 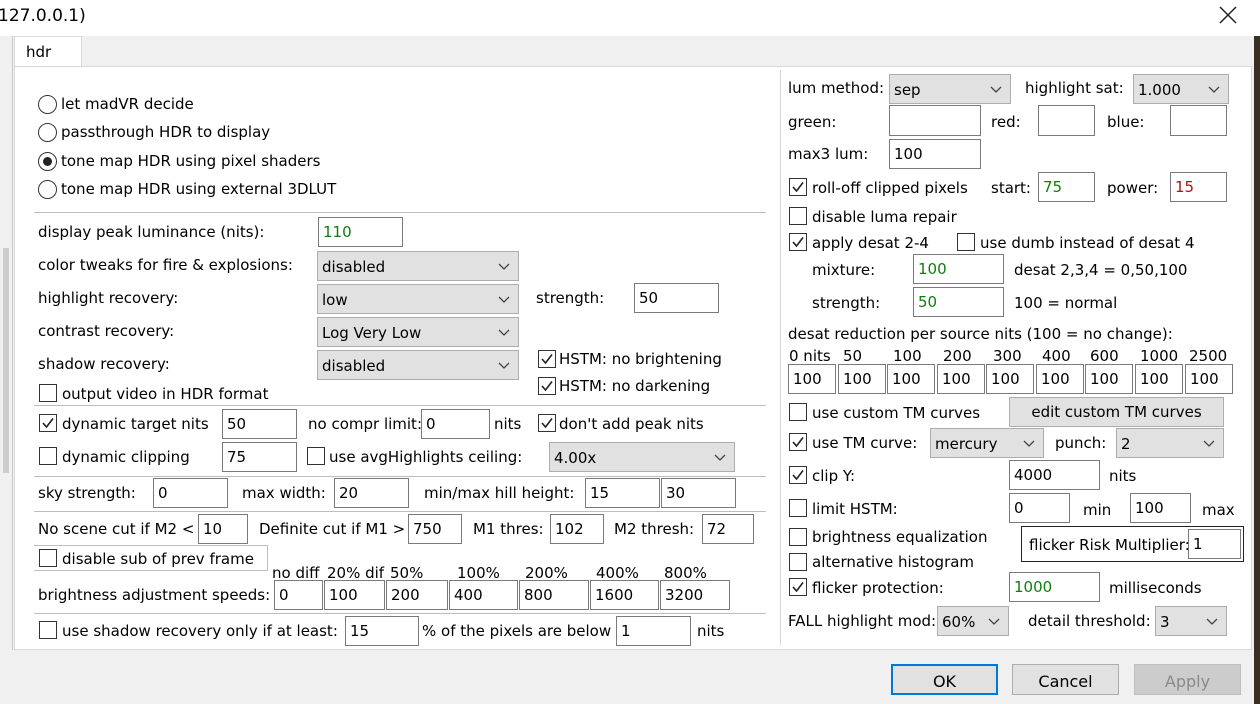 What do you see at coordinates (87, 493) in the screenshot?
I see `sky-strength-label: sky strength:` at bounding box center [87, 493].